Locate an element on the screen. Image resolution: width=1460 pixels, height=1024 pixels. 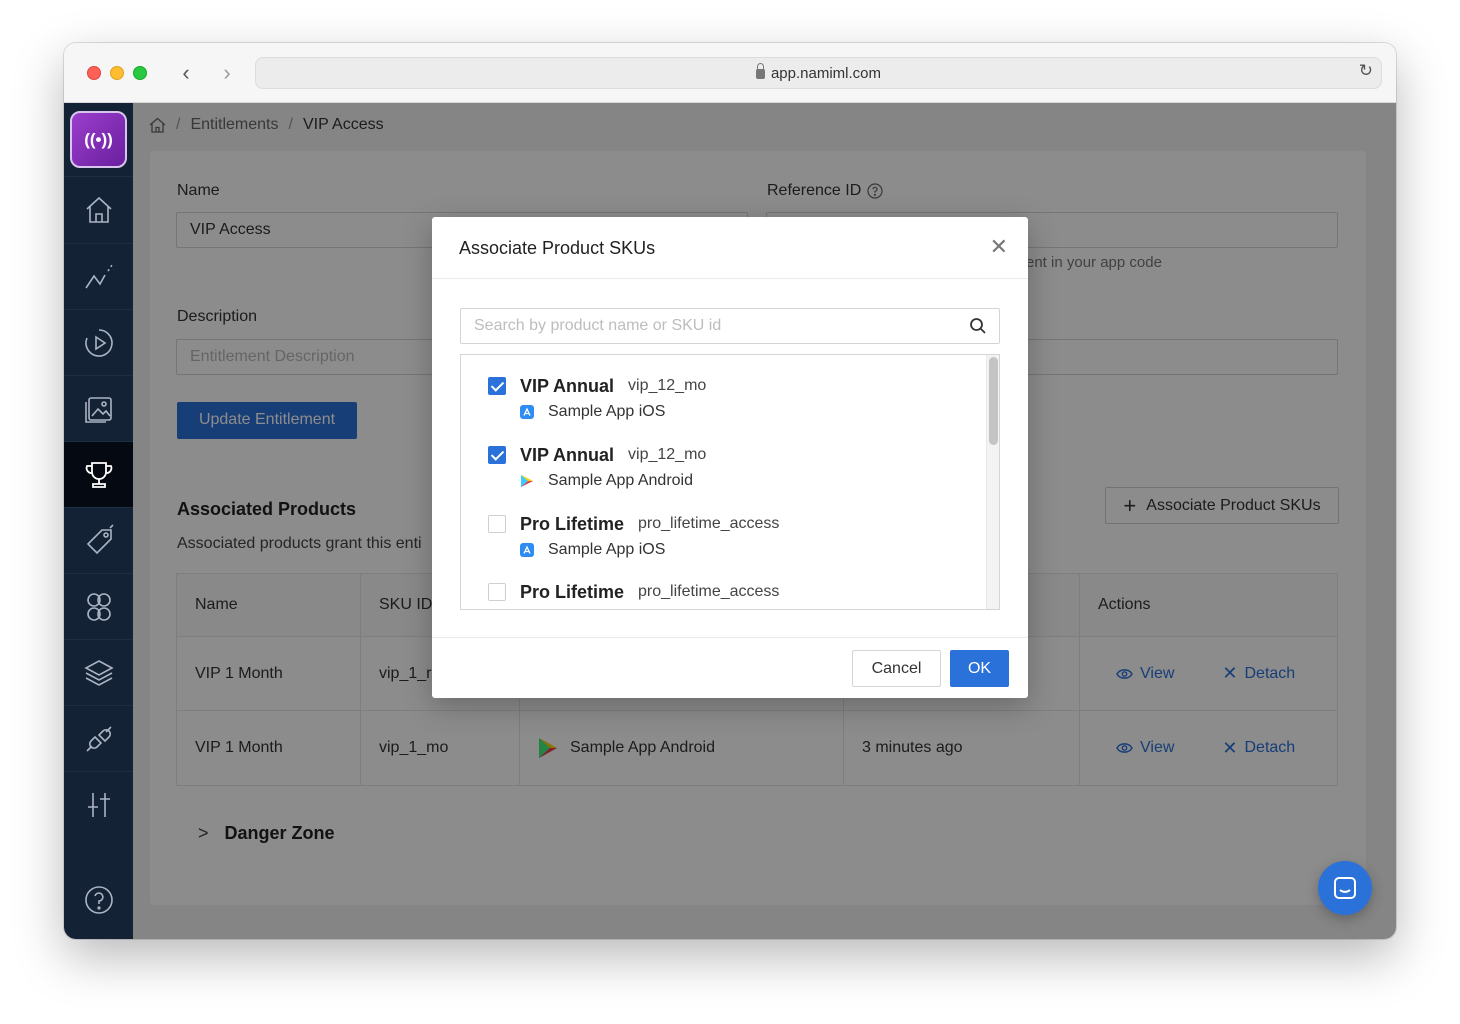
list-scrollbar is located at coordinates (992, 482).